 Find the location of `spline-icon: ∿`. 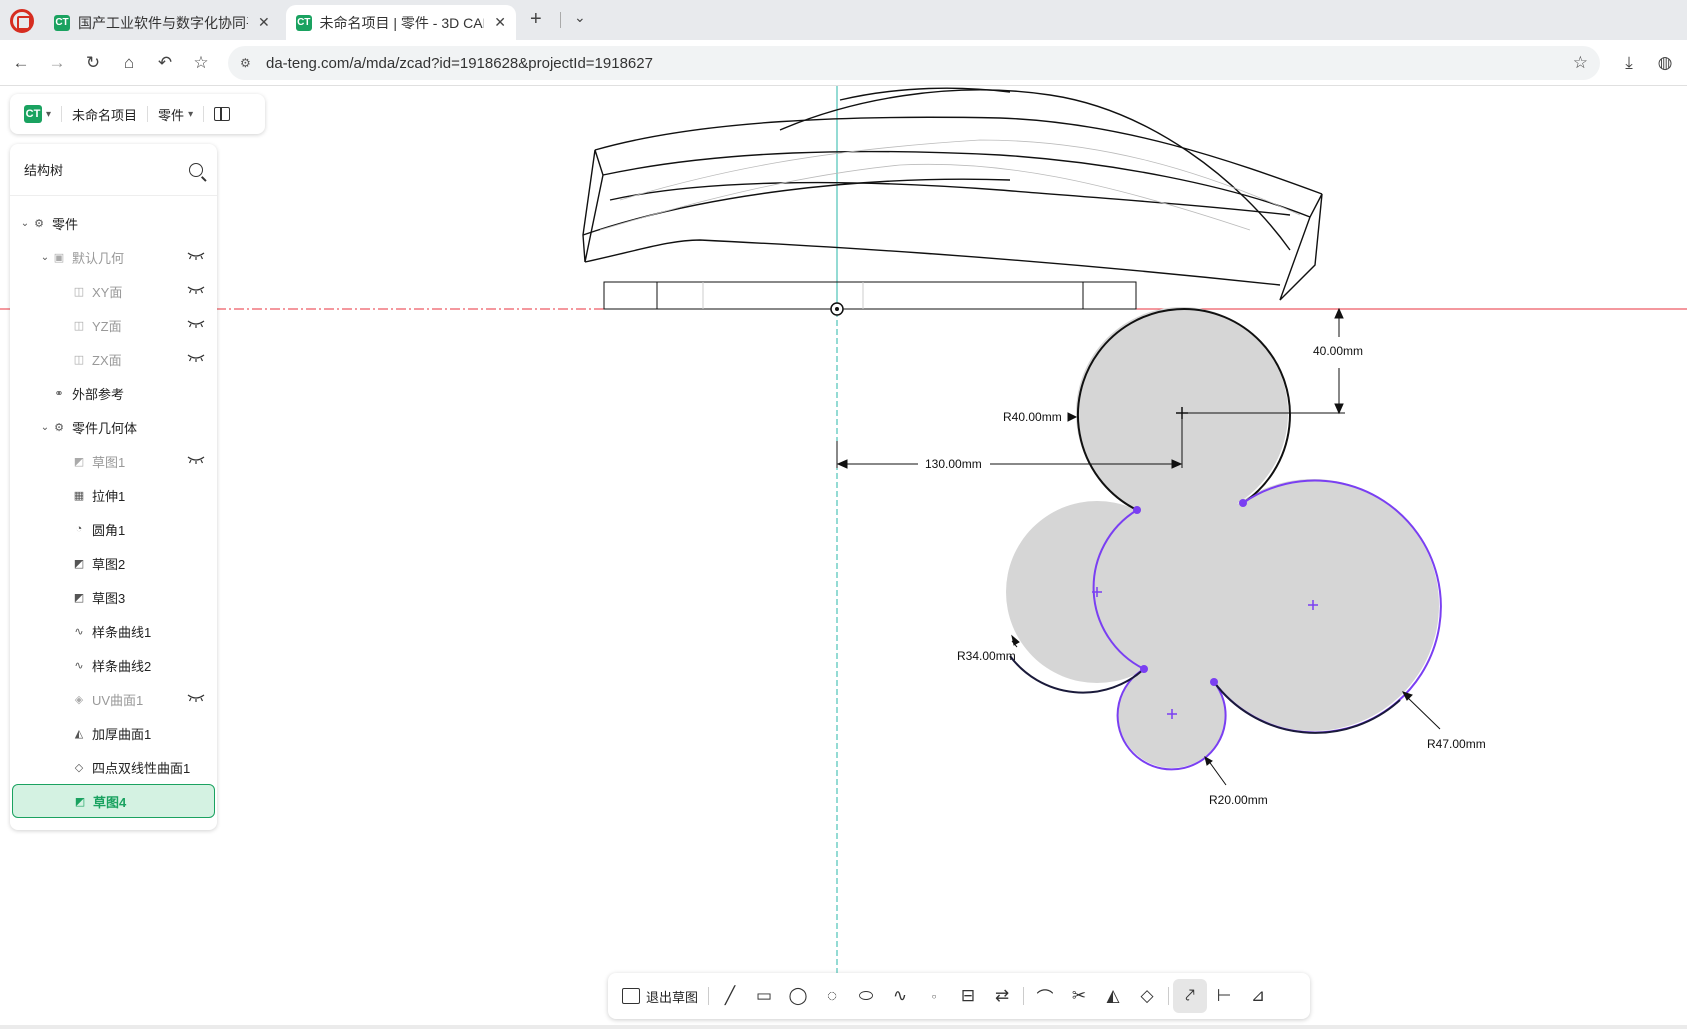

spline-icon: ∿ is located at coordinates (79, 665).